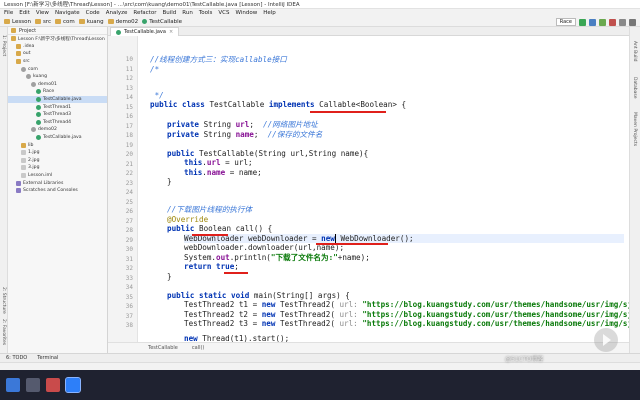 The width and height of the screenshot is (640, 400). I want to click on tree-item: out, so click(57, 54).